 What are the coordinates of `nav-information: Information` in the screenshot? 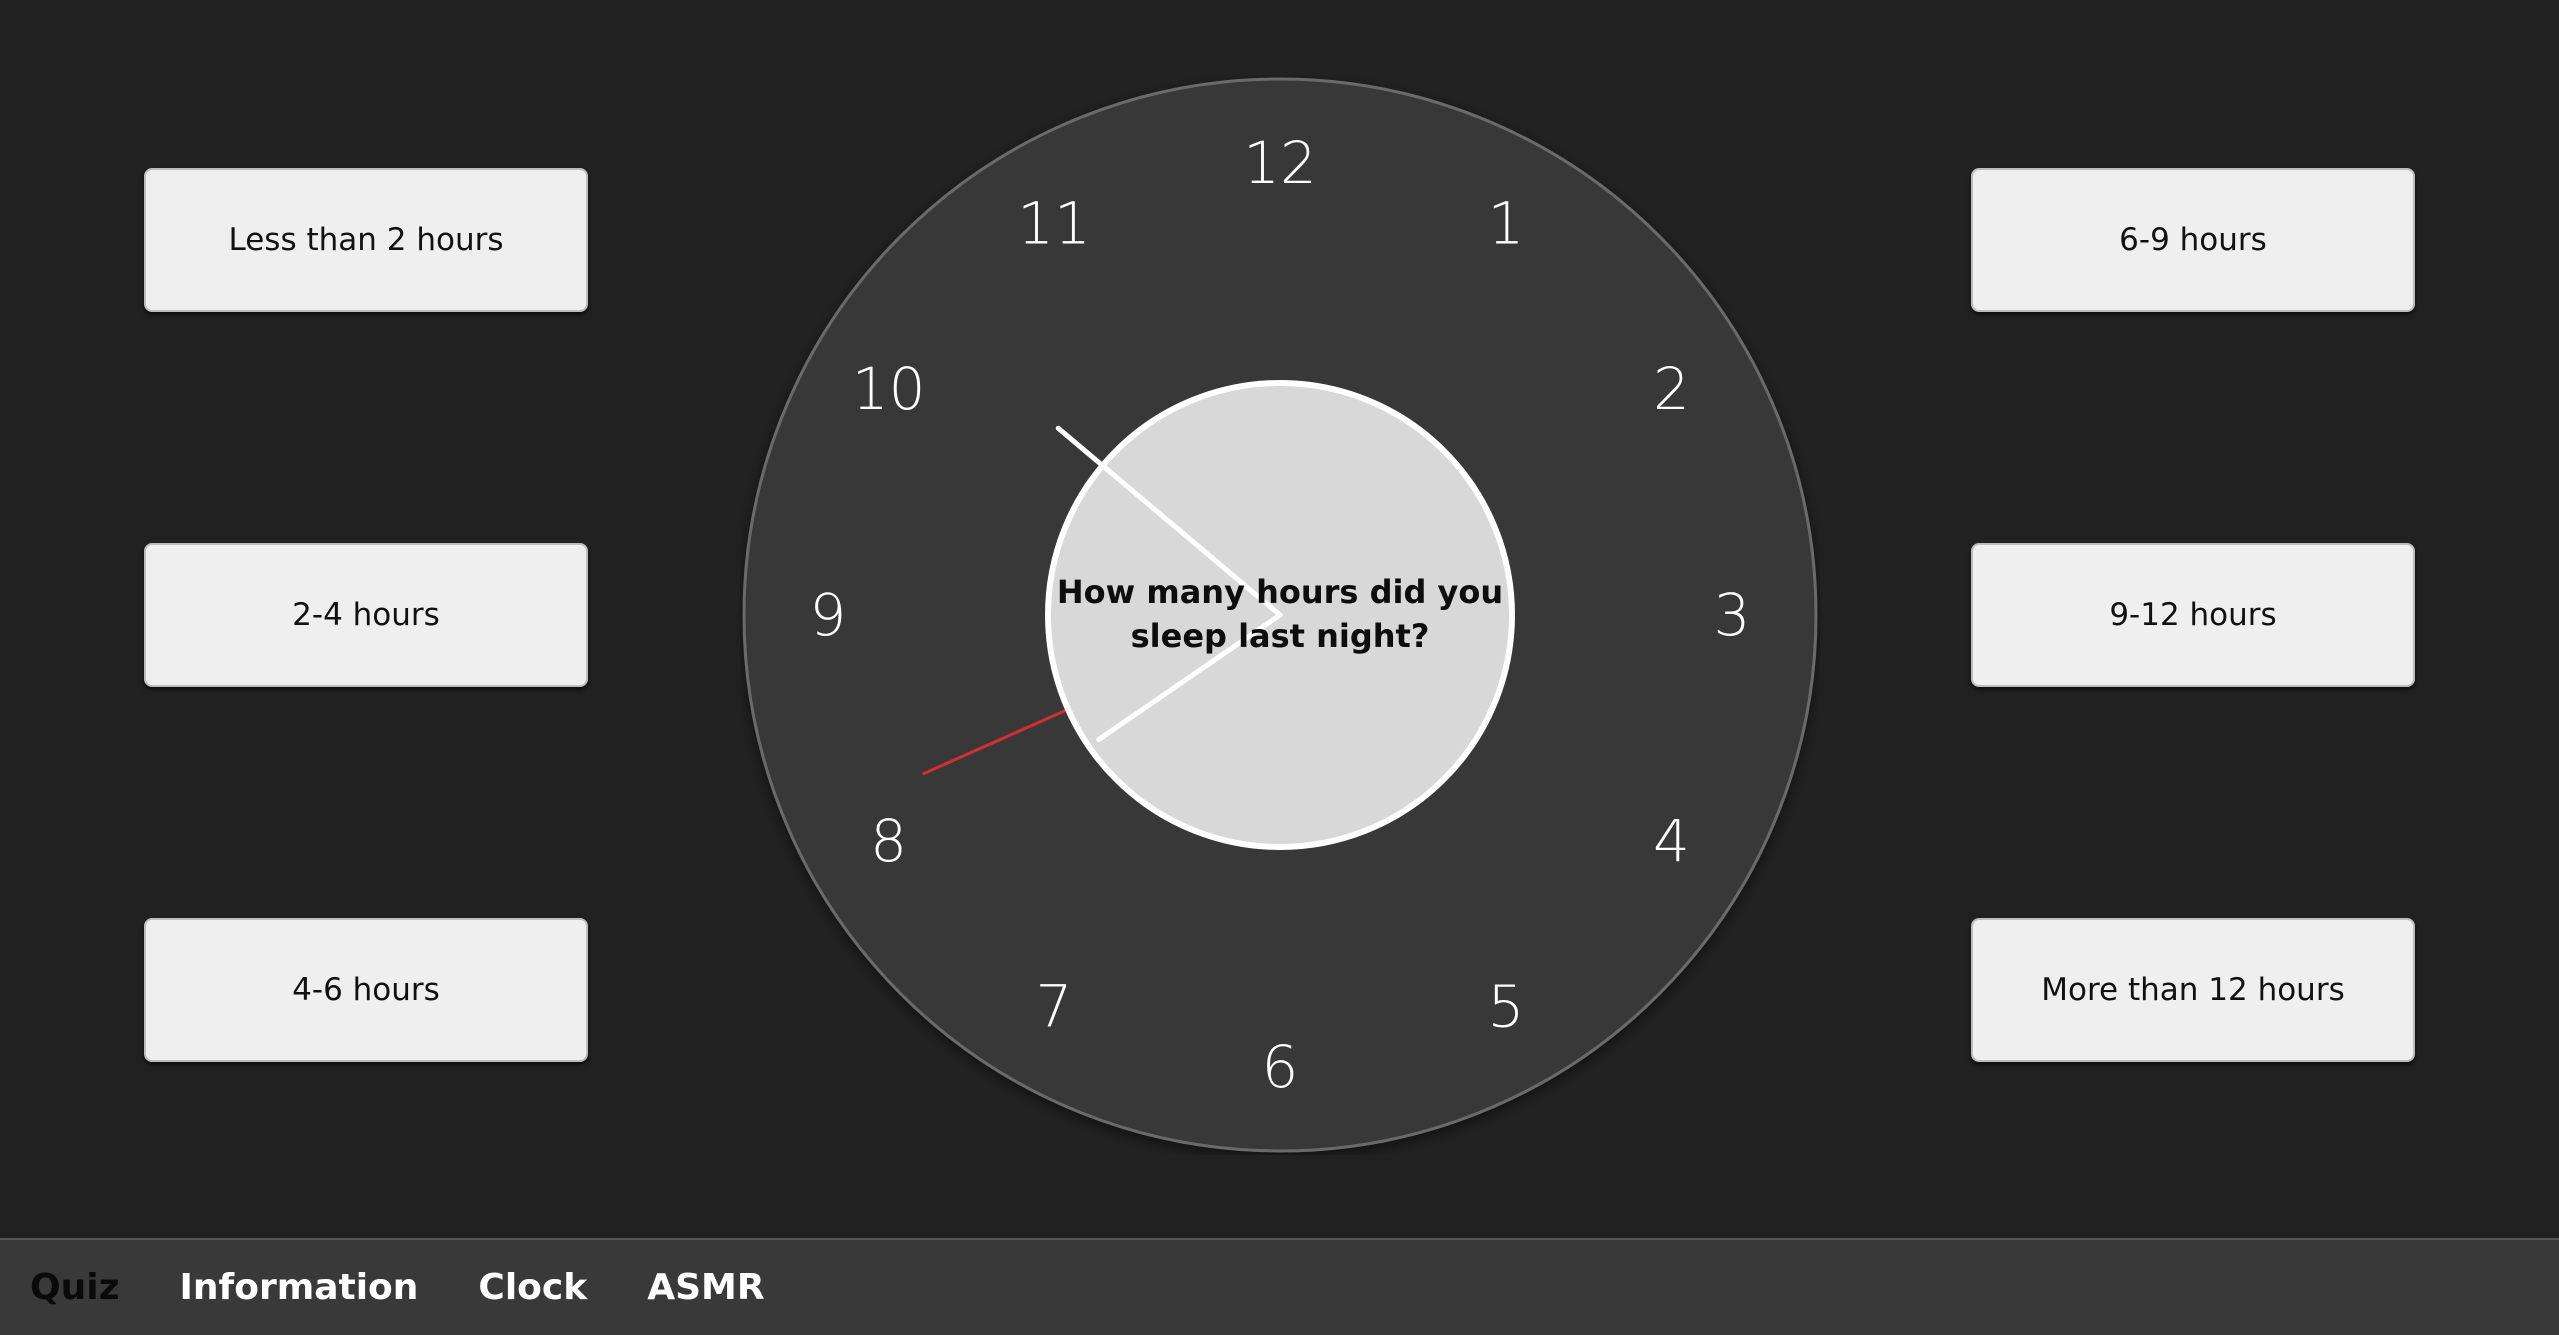 It's located at (299, 1287).